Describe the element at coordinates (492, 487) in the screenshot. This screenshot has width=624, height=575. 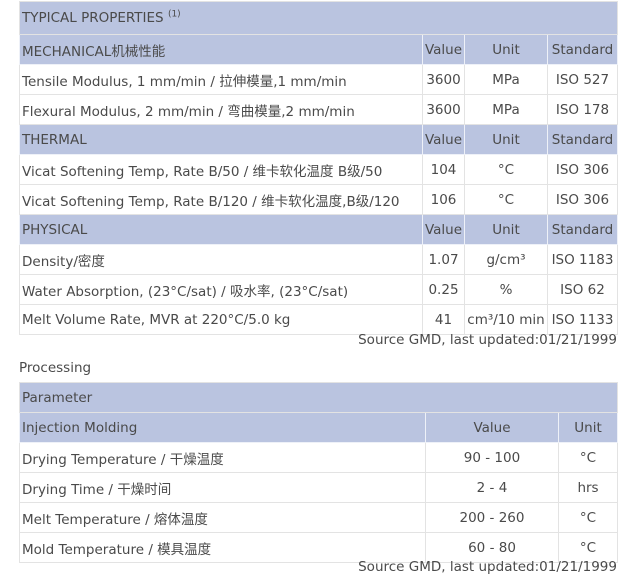
I see `parameter-value: 2 - 4` at that location.